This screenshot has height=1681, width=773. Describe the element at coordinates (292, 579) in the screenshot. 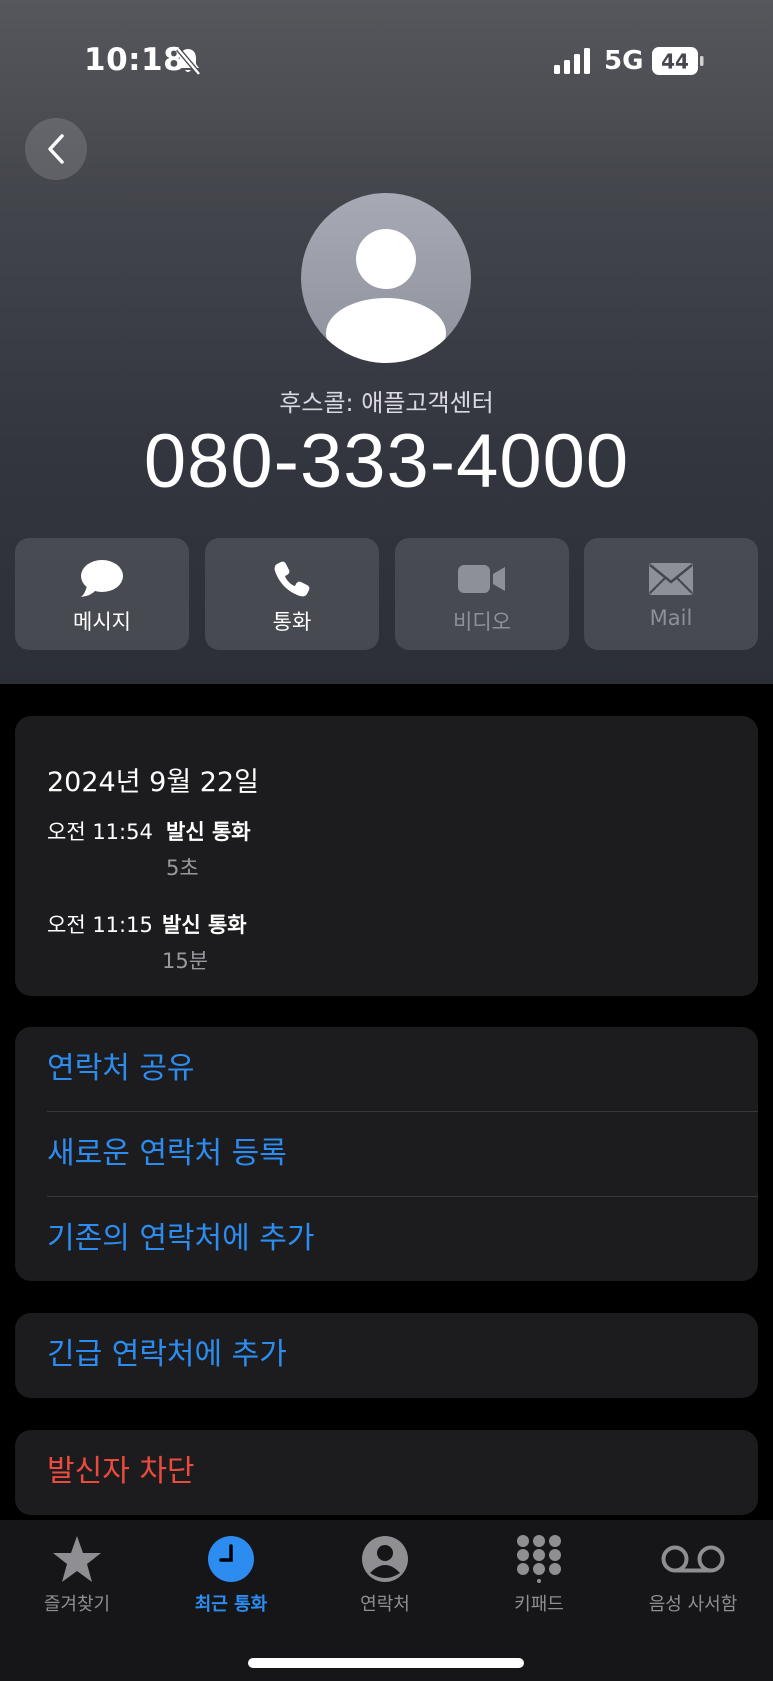

I see `phone-icon` at that location.